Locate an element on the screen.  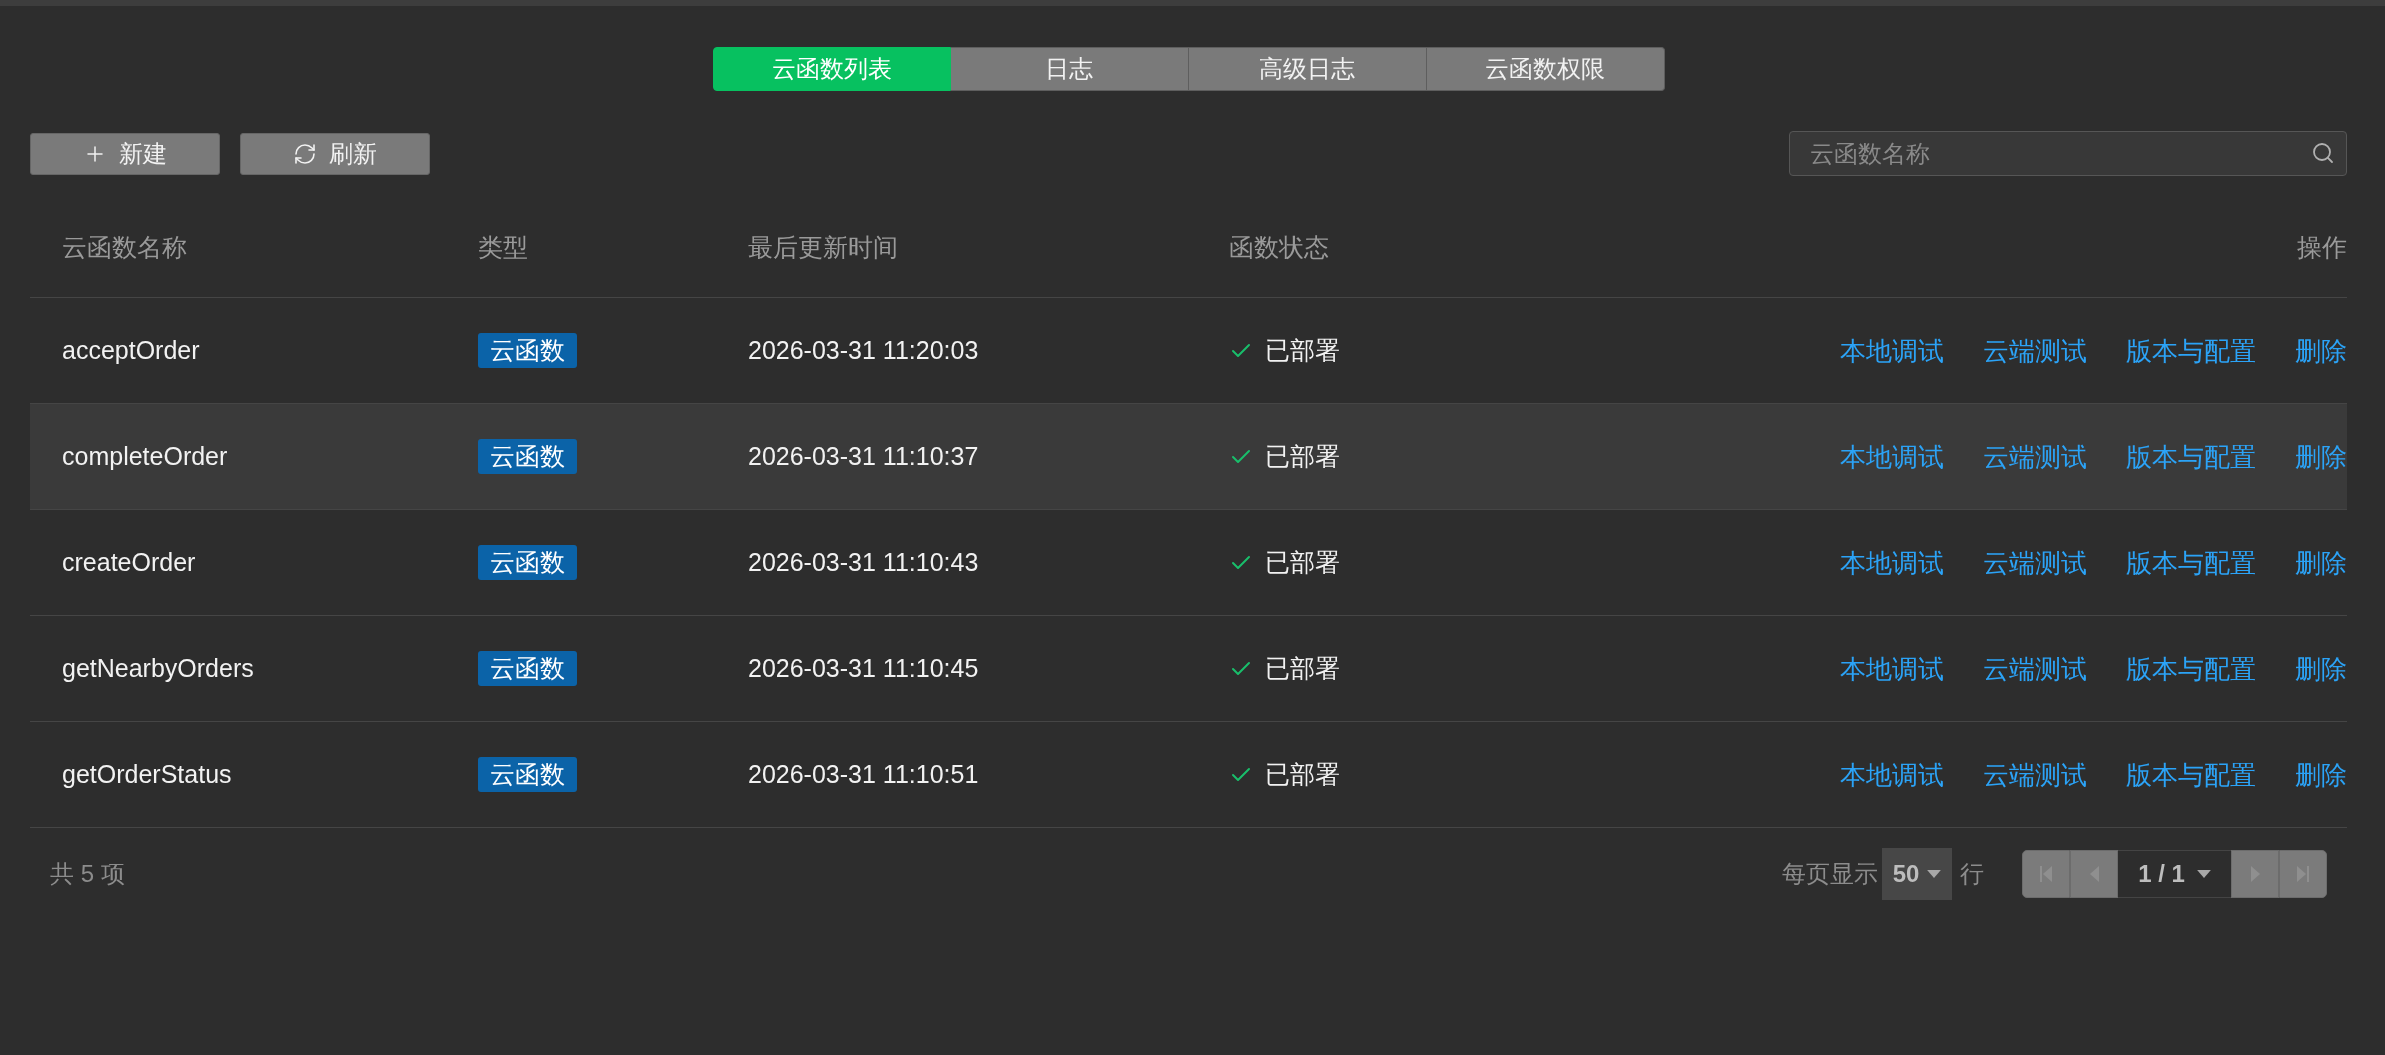
function-name: getNearbyOrders is located at coordinates (158, 668).